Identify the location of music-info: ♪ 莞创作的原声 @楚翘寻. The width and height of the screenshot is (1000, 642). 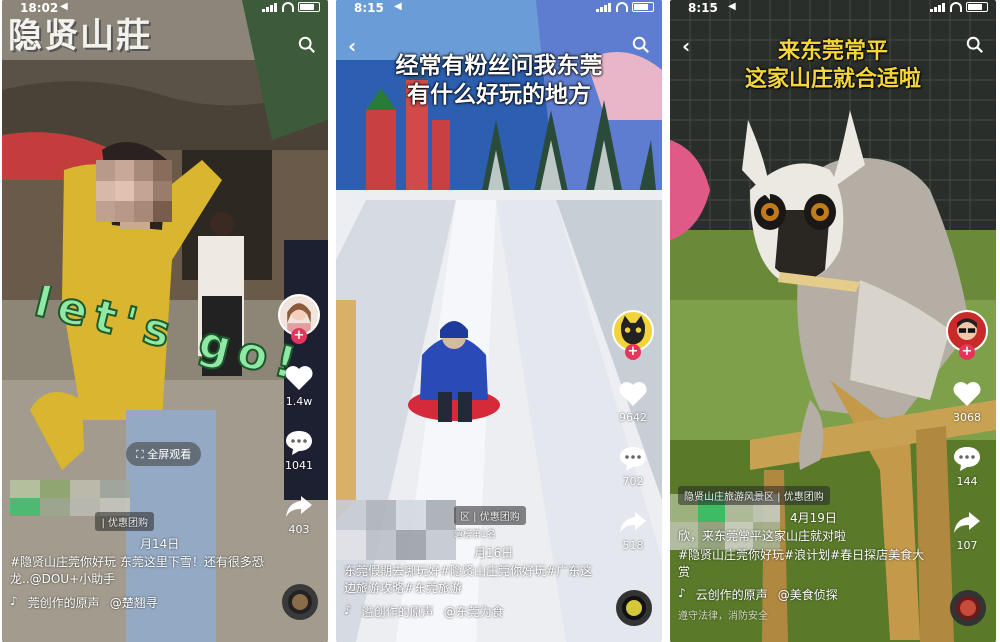
(137, 602).